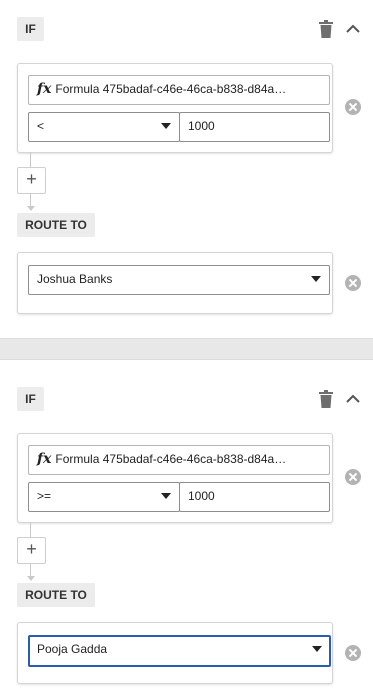 The width and height of the screenshot is (373, 697). What do you see at coordinates (72, 649) in the screenshot?
I see `route-value: Pooja Gadda` at bounding box center [72, 649].